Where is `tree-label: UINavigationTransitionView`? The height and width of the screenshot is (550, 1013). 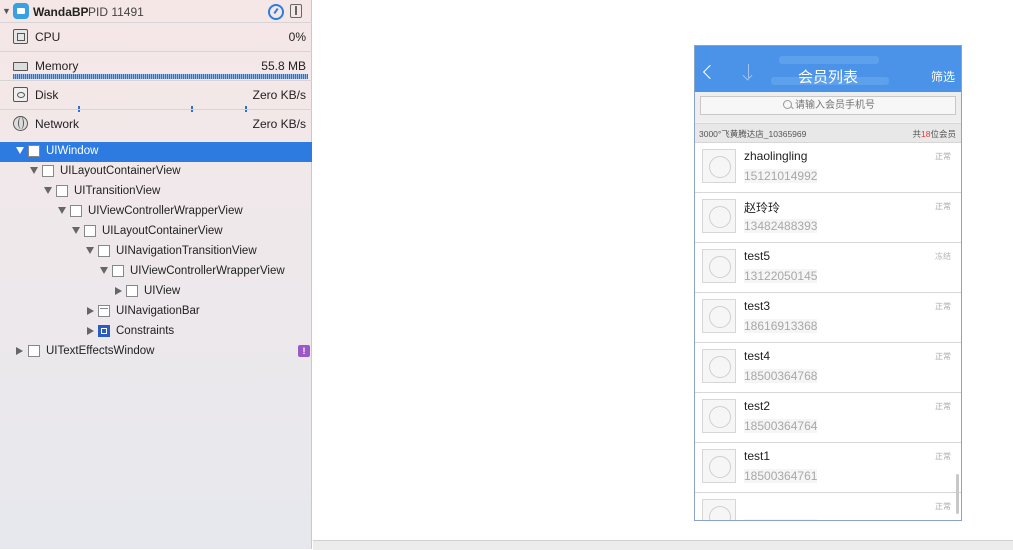 tree-label: UINavigationTransitionView is located at coordinates (186, 251).